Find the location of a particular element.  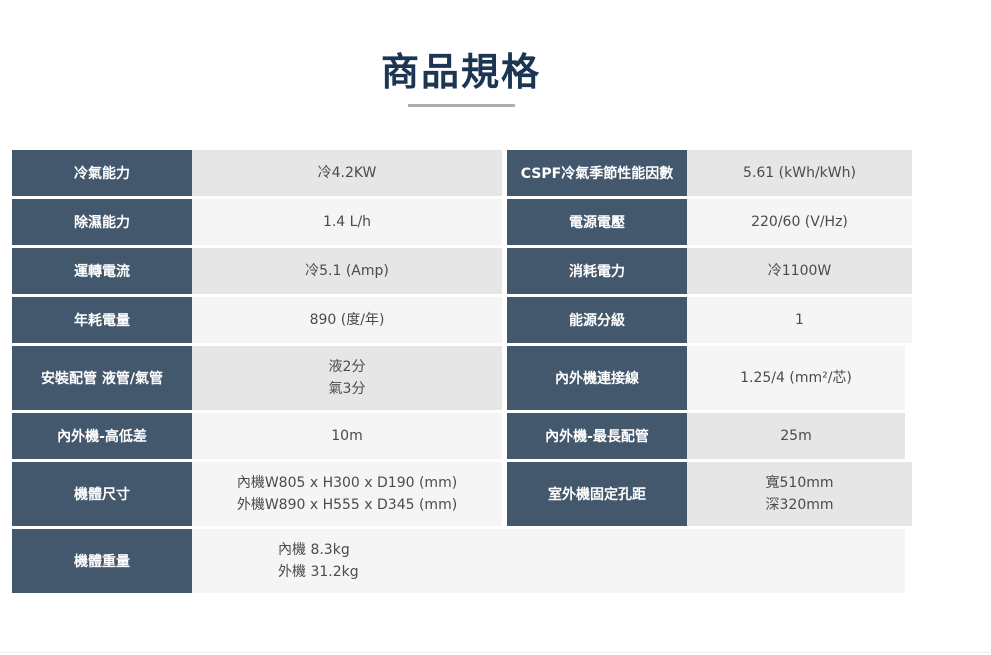

title-underline is located at coordinates (461, 105).